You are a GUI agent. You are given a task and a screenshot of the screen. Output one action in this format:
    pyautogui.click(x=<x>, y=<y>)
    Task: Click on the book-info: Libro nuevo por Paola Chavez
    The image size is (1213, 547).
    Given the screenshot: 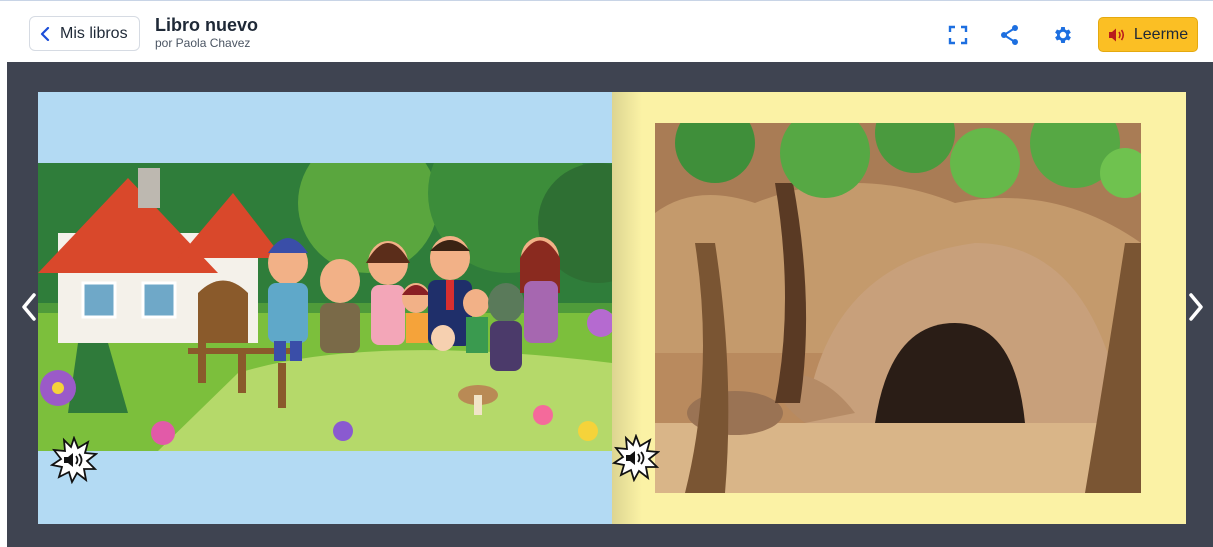 What is the action you would take?
    pyautogui.click(x=206, y=32)
    